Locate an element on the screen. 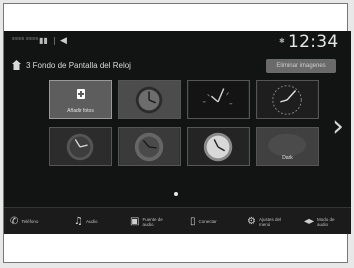 The image size is (354, 268). settings-button: ⚙ Ajustes del menú is located at coordinates (266, 221).